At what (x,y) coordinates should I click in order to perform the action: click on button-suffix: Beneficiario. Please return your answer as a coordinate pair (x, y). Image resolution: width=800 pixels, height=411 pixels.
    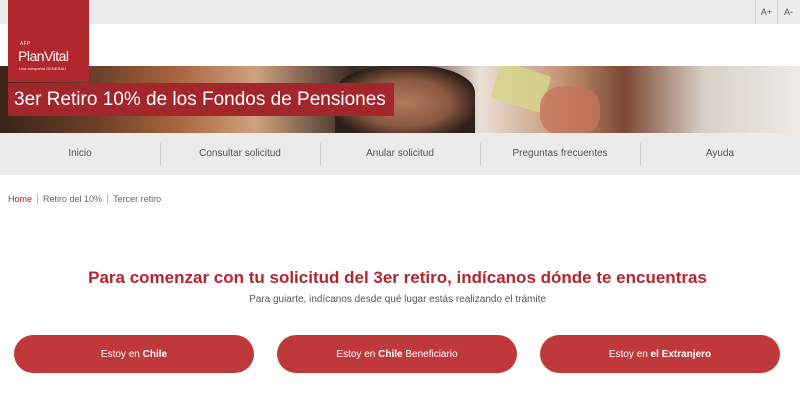
    Looking at the image, I should click on (430, 354).